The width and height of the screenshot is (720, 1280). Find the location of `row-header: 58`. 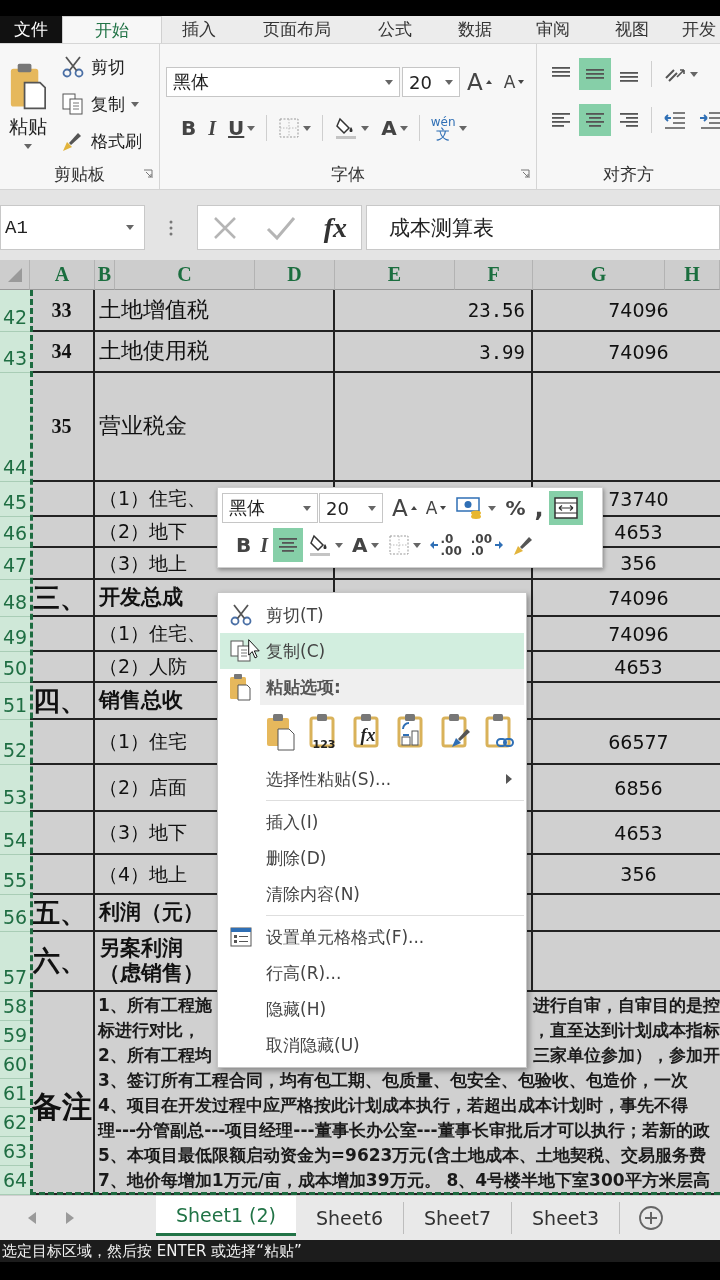

row-header: 58 is located at coordinates (15, 1006).